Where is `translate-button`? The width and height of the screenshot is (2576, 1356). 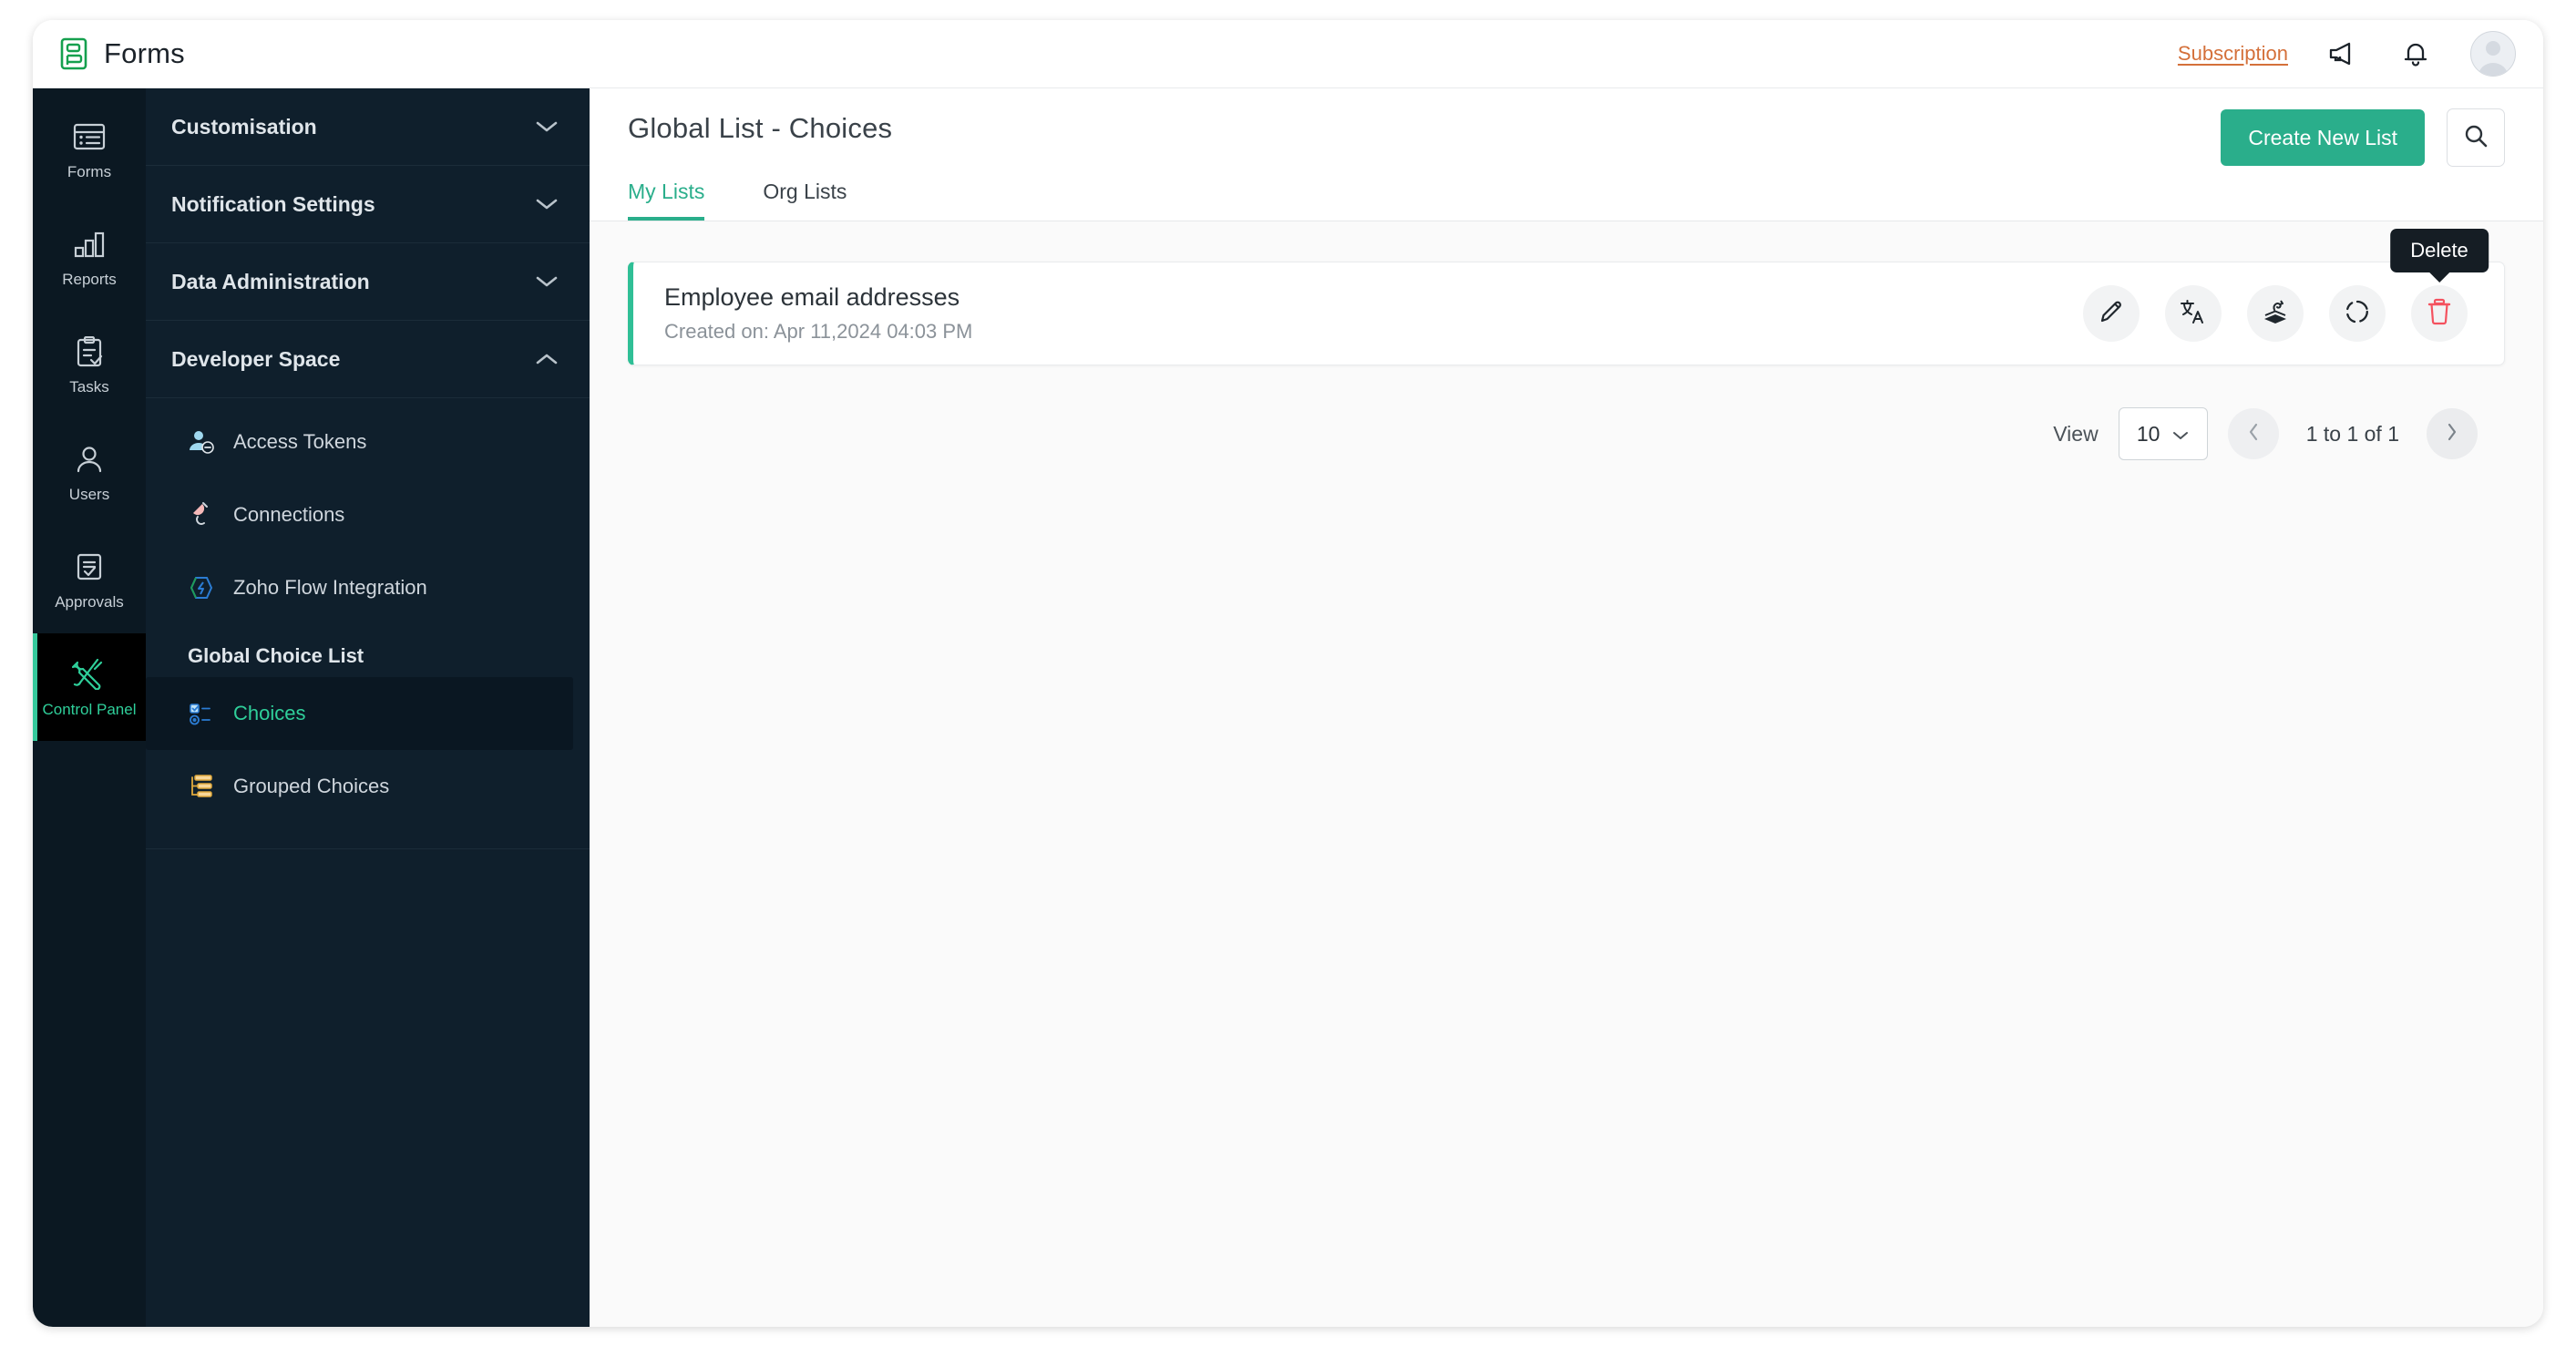 translate-button is located at coordinates (2193, 313).